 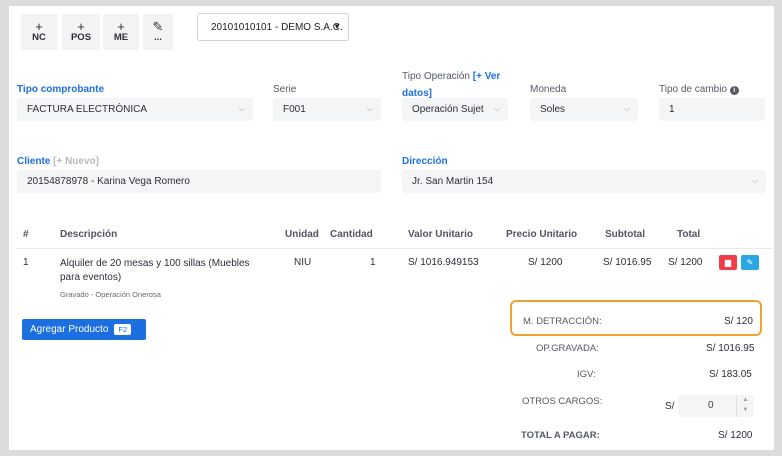 What do you see at coordinates (277, 27) in the screenshot?
I see `company-value: 20101010101 - DEMO S.A.C.` at bounding box center [277, 27].